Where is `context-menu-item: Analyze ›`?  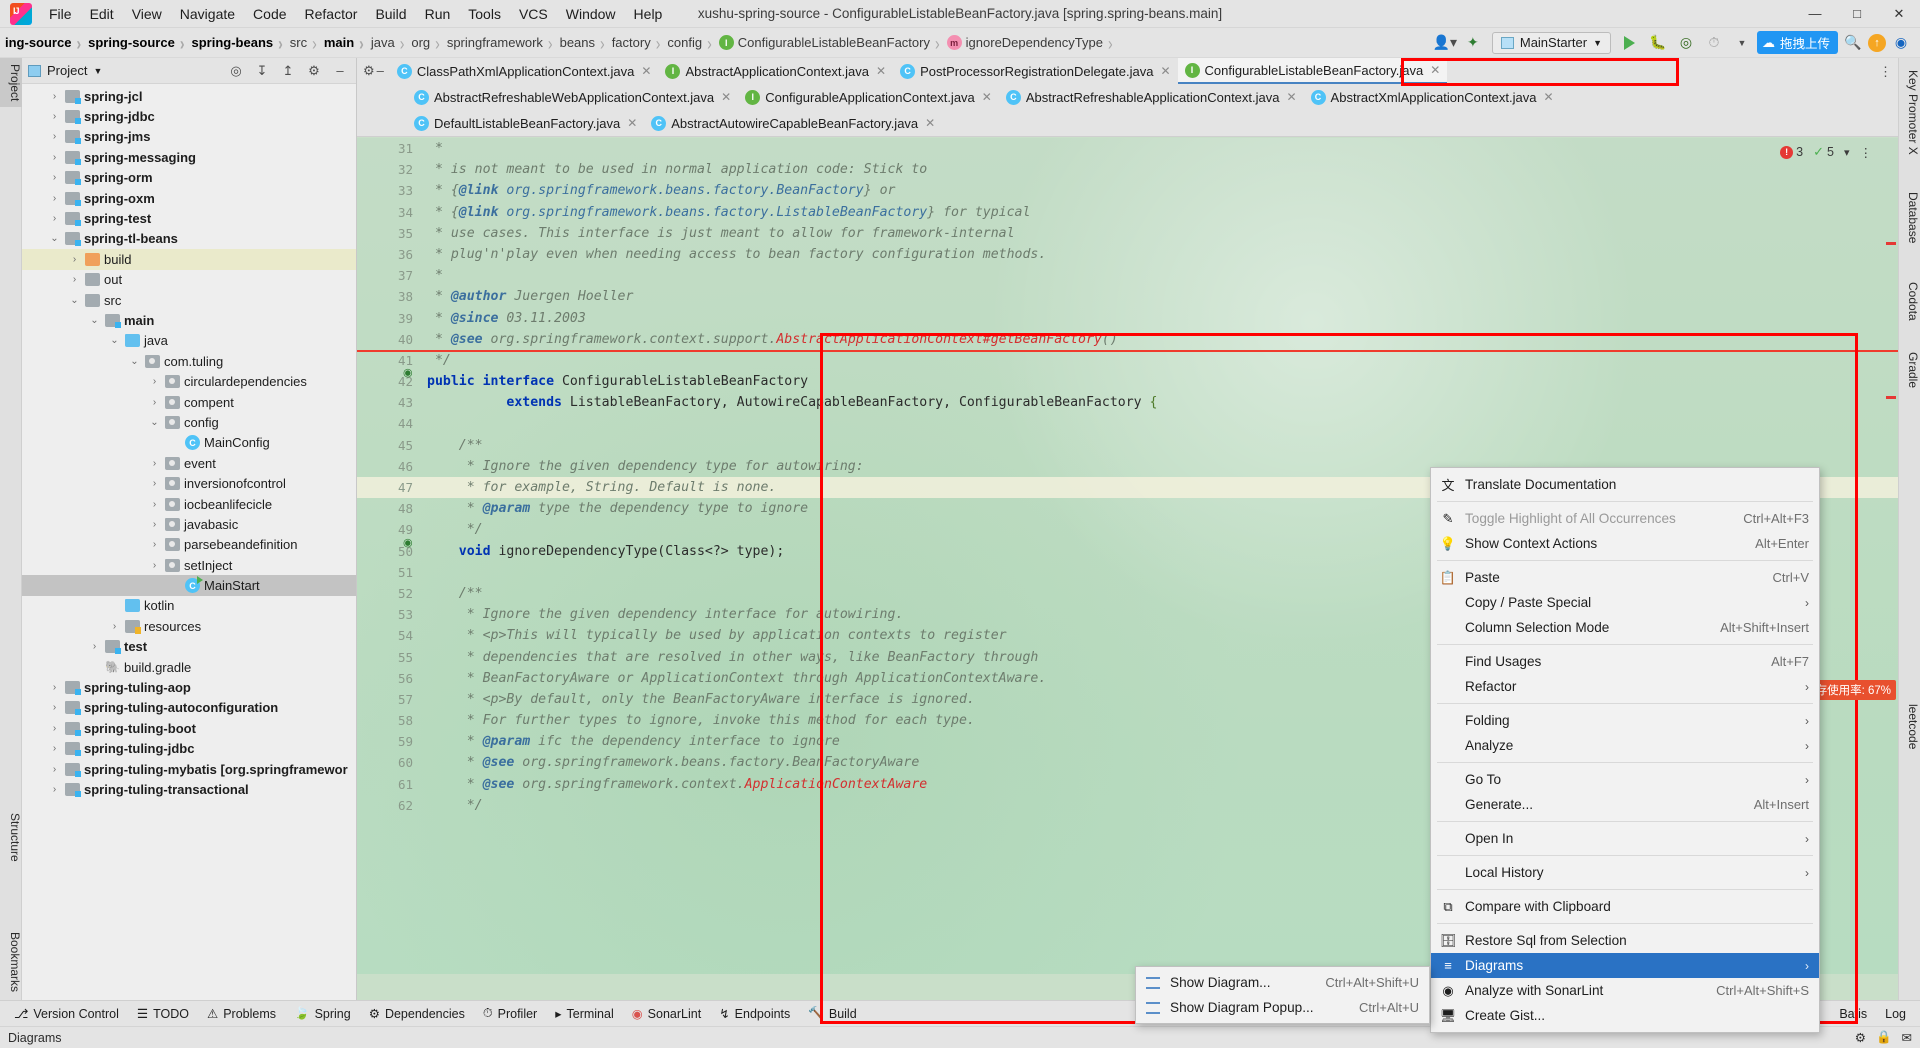 context-menu-item: Analyze › is located at coordinates (1625, 745).